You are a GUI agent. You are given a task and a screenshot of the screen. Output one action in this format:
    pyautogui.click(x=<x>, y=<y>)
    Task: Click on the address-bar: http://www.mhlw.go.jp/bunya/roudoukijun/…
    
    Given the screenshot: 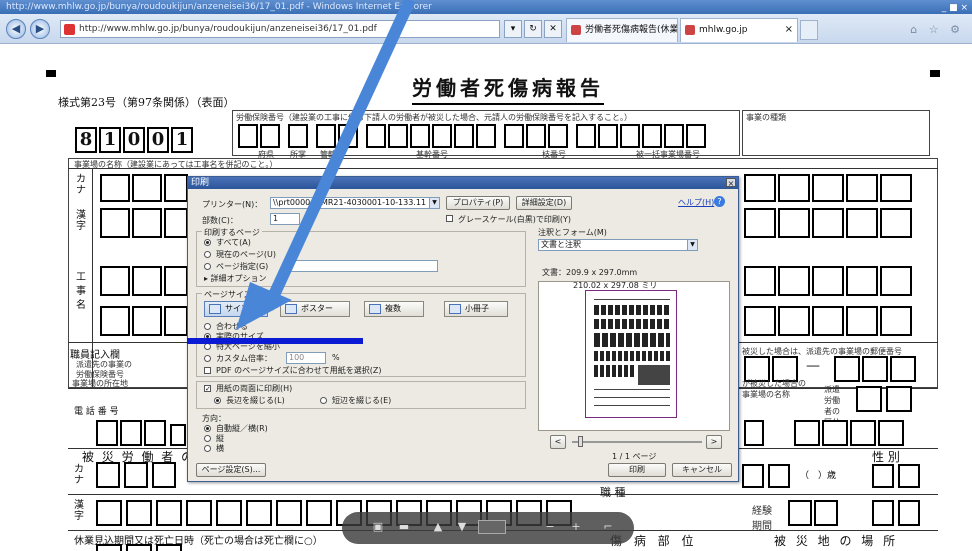 What is the action you would take?
    pyautogui.click(x=280, y=29)
    